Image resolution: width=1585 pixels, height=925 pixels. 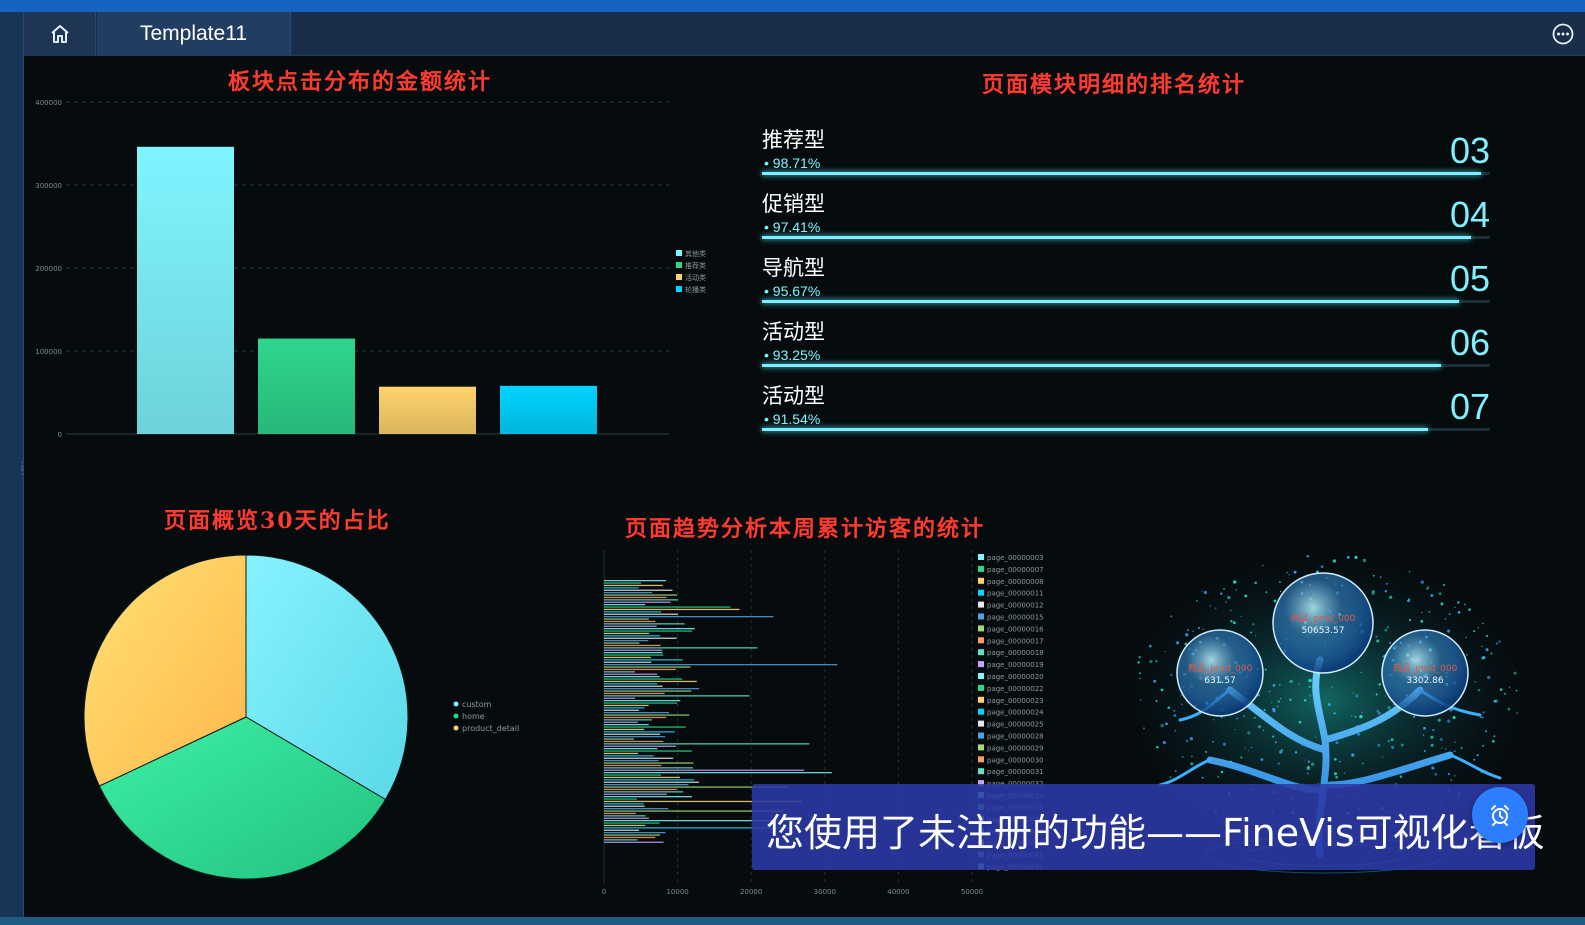 What do you see at coordinates (1015, 772) in the screenshot?
I see `hbar-legend-label: page_00000031` at bounding box center [1015, 772].